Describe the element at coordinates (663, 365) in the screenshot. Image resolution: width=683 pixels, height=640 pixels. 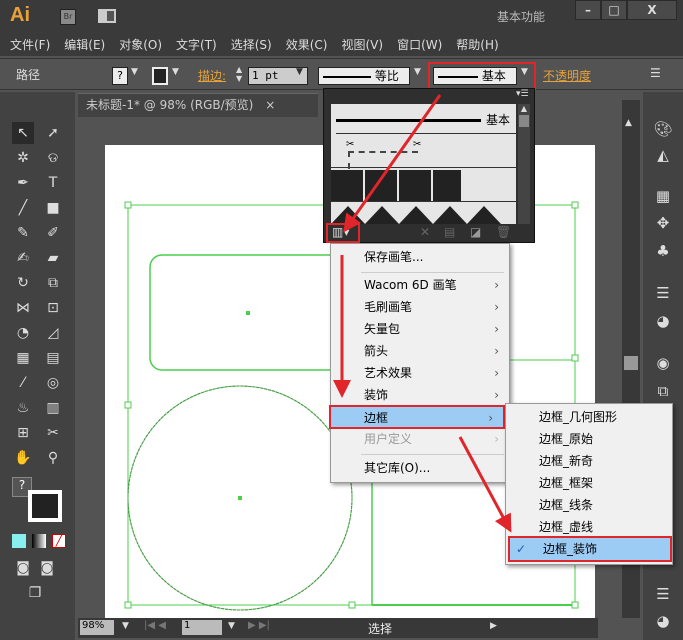
I see `appearance-icon: ◉` at that location.